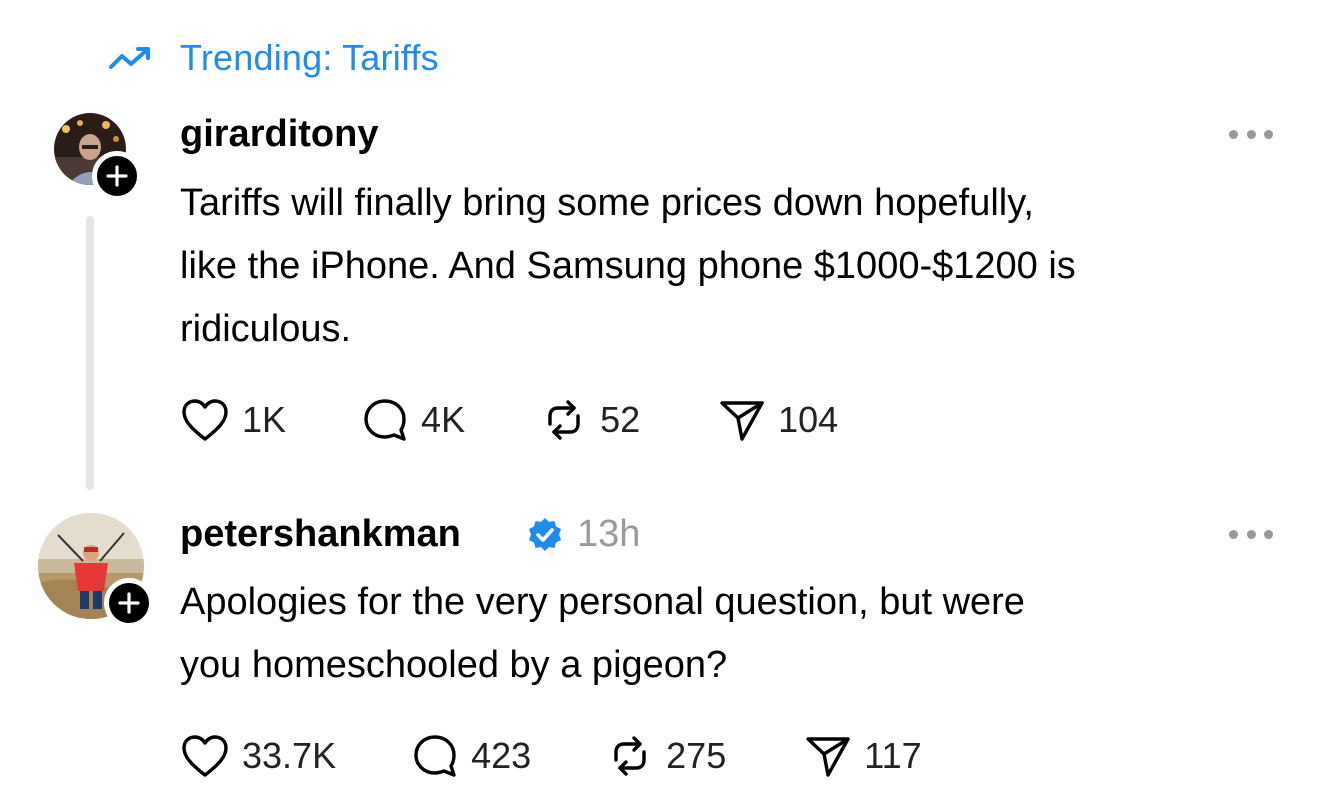 This screenshot has height=810, width=1320. Describe the element at coordinates (279, 134) in the screenshot. I see `username: girarditony` at that location.